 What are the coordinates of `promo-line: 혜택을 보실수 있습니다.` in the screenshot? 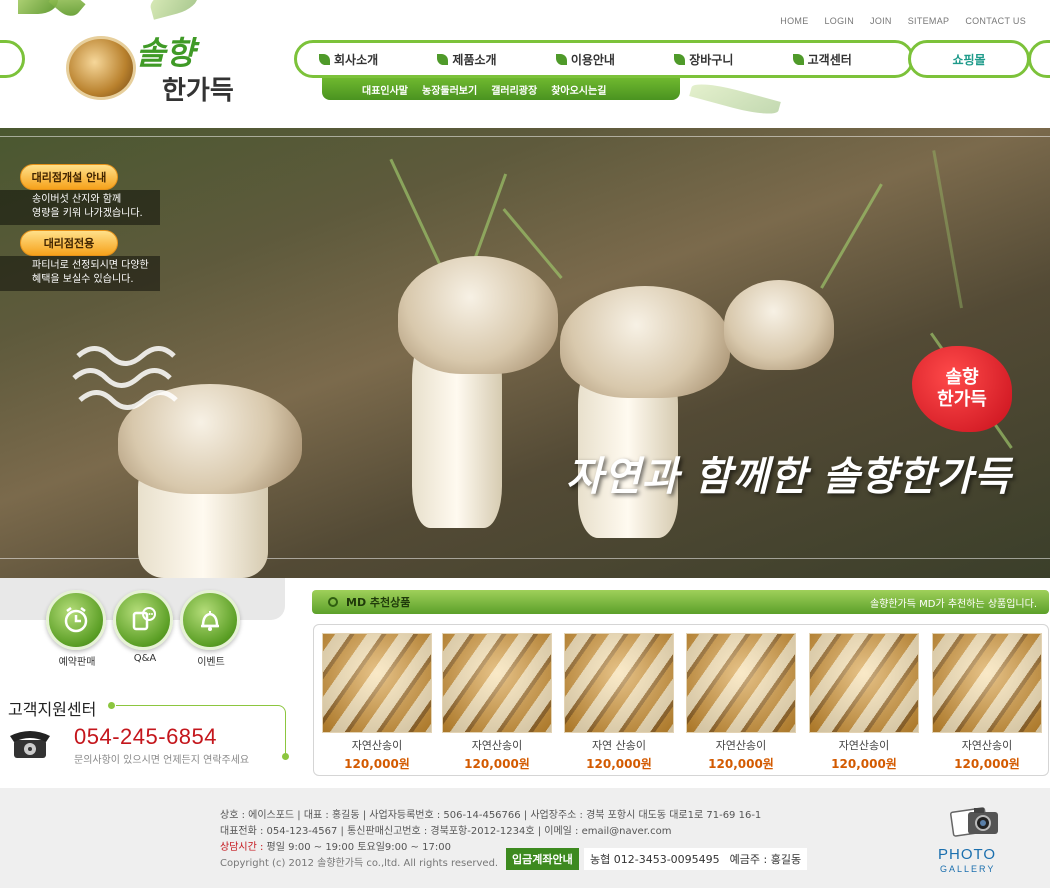 It's located at (83, 279).